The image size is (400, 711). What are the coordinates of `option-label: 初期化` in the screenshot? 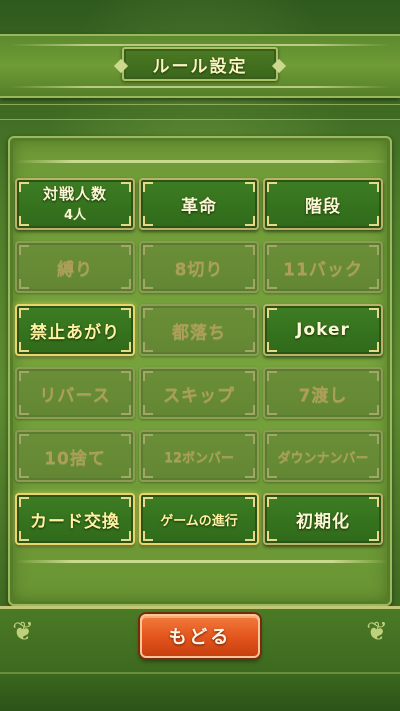 It's located at (323, 521).